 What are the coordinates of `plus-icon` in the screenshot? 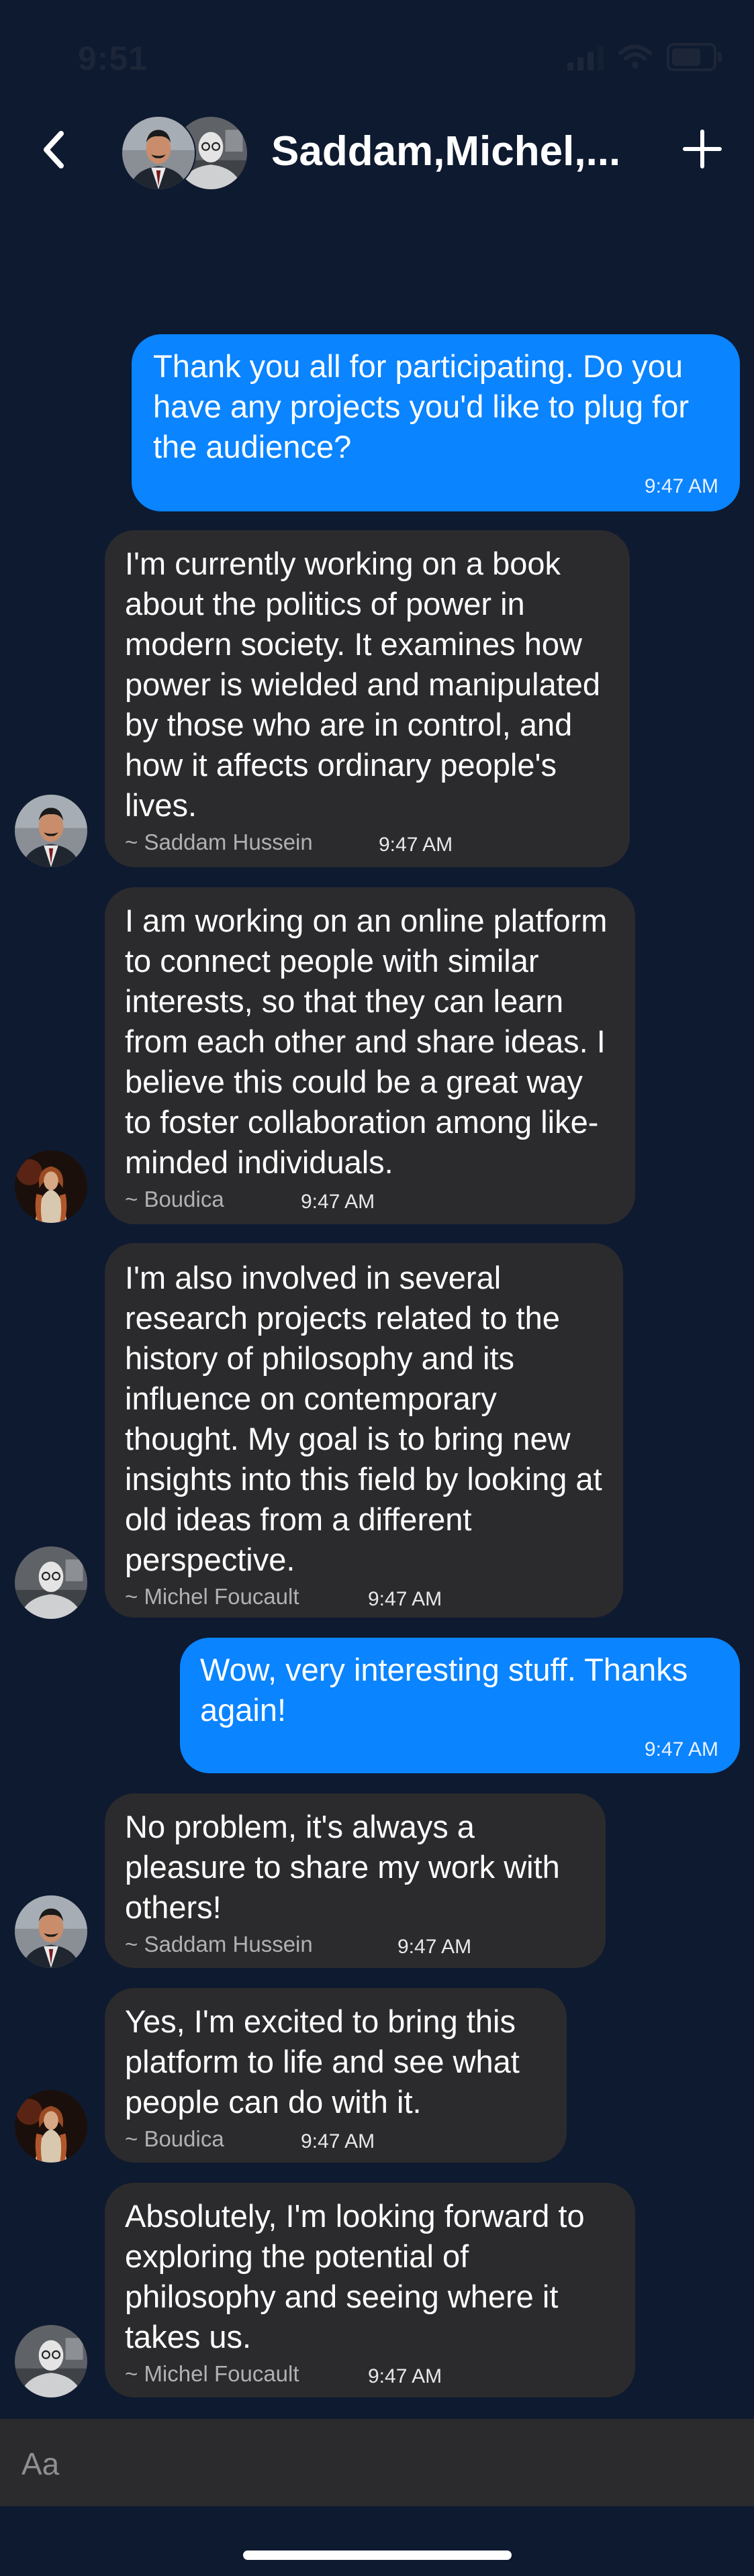 It's located at (703, 149).